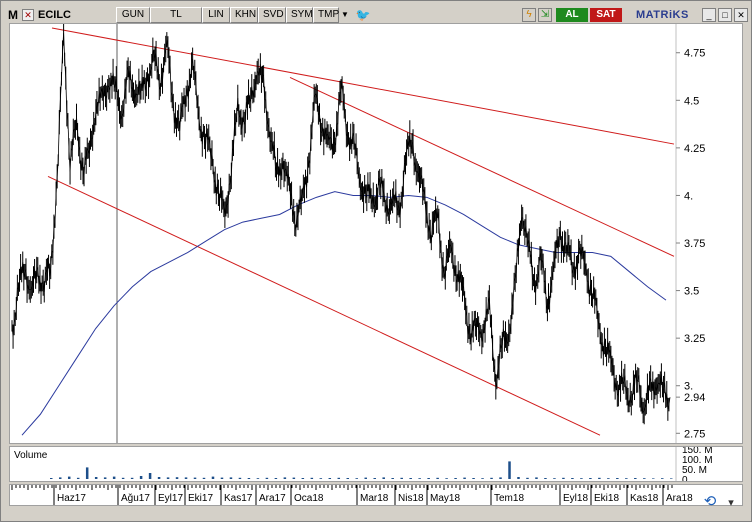  What do you see at coordinates (606, 15) in the screenshot?
I see `sell-button: SAT` at bounding box center [606, 15].